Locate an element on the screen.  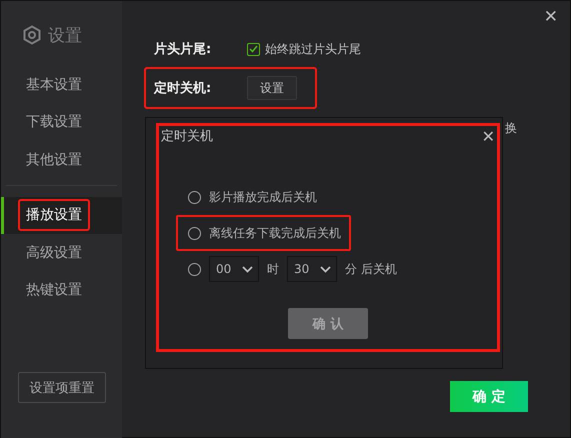
set-button: 设置 is located at coordinates (272, 88).